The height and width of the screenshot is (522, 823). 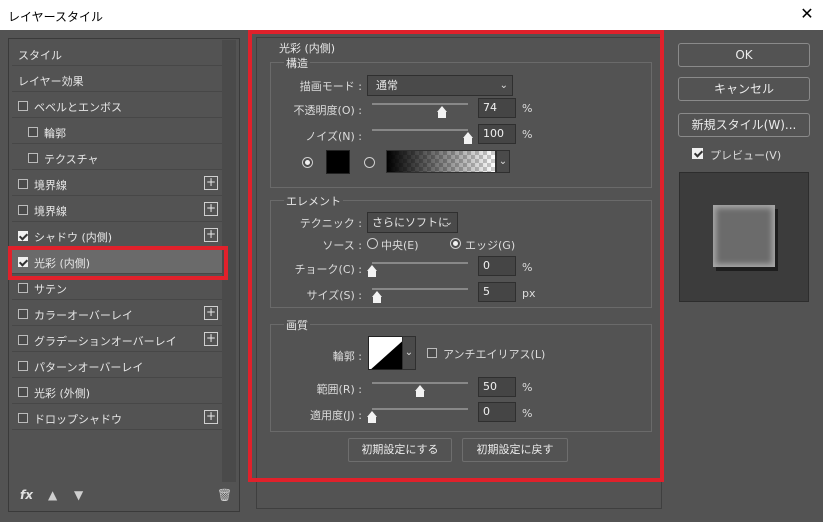 What do you see at coordinates (497, 108) in the screenshot?
I see `opacity-input: 74` at bounding box center [497, 108].